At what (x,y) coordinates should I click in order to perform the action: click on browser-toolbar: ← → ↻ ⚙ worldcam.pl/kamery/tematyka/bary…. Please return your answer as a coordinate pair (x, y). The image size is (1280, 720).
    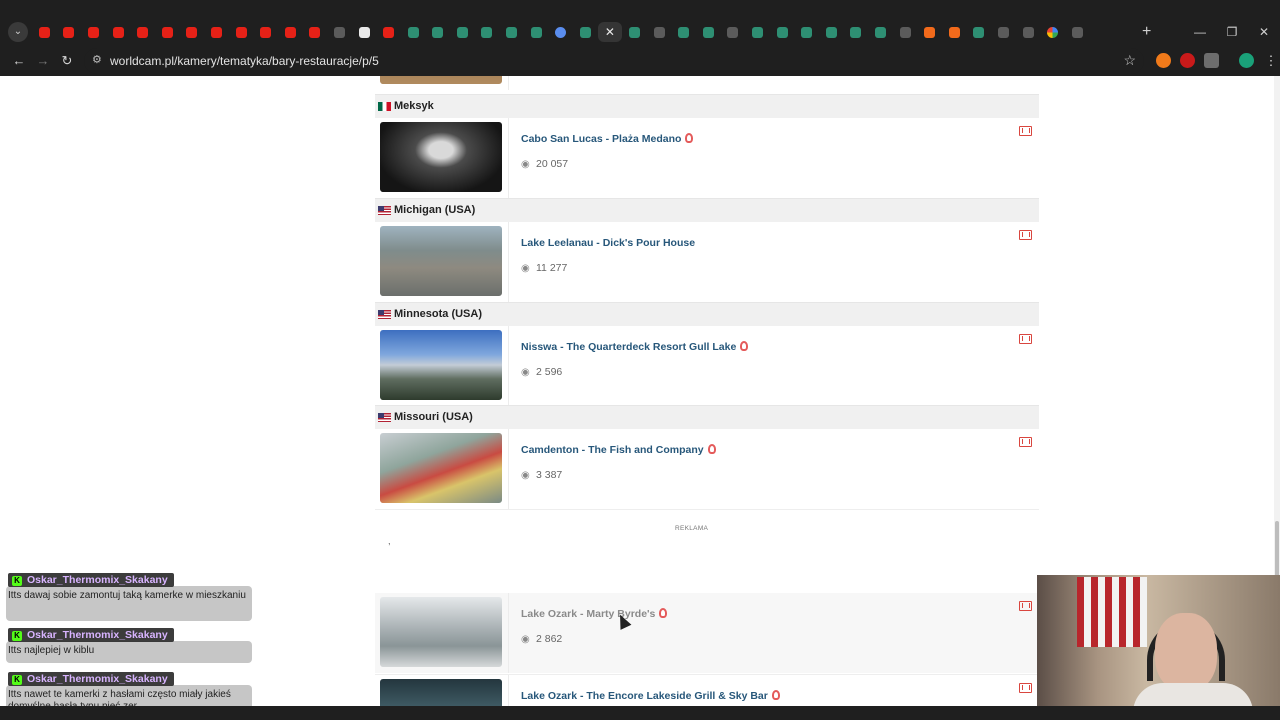
    Looking at the image, I should click on (640, 61).